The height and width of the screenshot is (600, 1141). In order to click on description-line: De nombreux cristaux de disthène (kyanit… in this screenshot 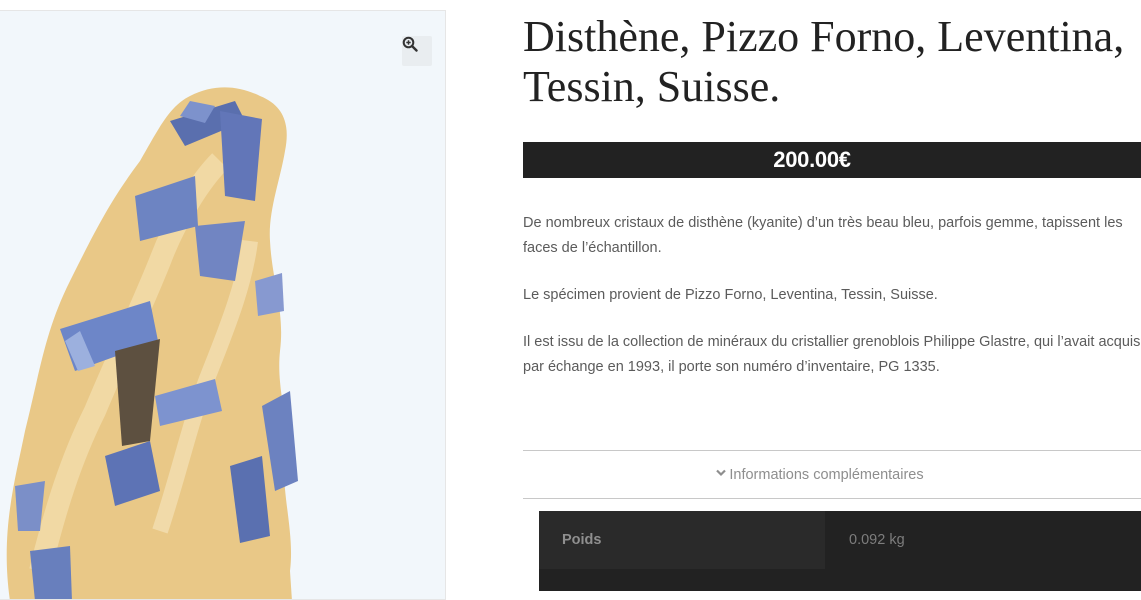, I will do `click(823, 223)`.